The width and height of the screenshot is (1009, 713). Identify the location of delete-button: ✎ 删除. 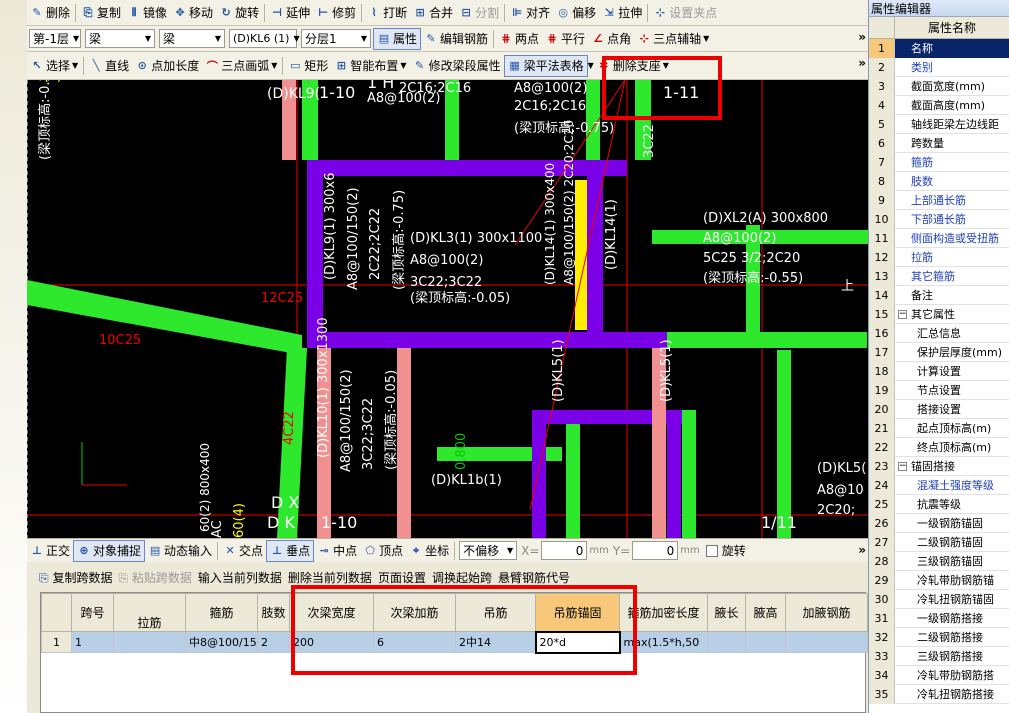
(50, 13).